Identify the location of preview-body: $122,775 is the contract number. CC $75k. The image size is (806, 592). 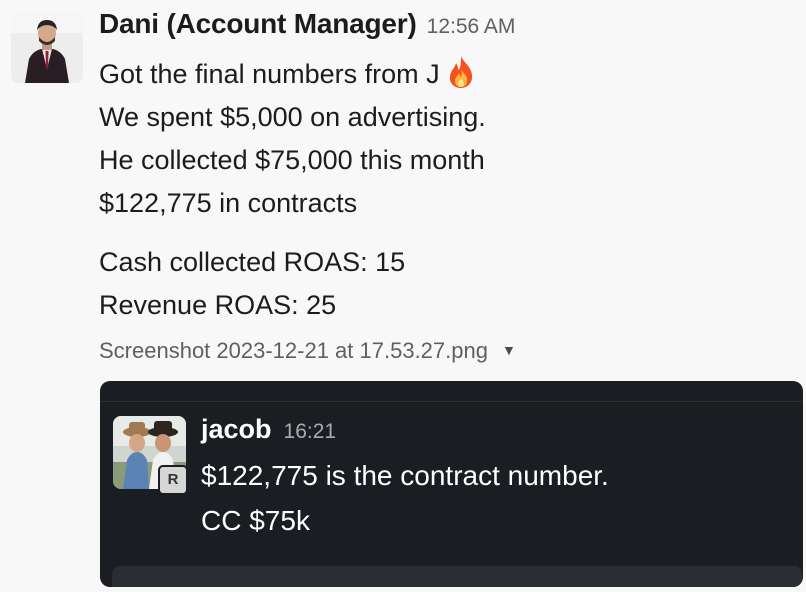
(405, 498).